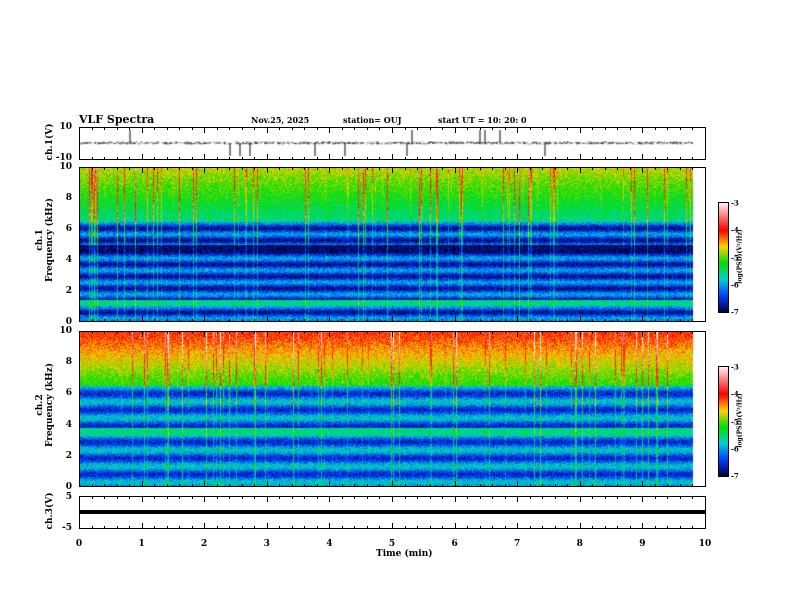  Describe the element at coordinates (392, 512) in the screenshot. I see `ch3-trace` at that location.